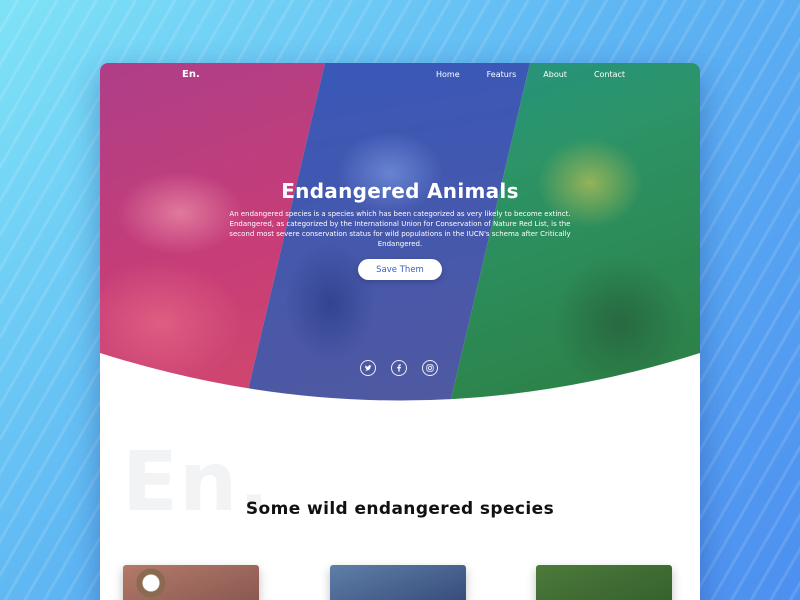 This screenshot has height=600, width=800. What do you see at coordinates (368, 368) in the screenshot?
I see `twitter-icon` at bounding box center [368, 368].